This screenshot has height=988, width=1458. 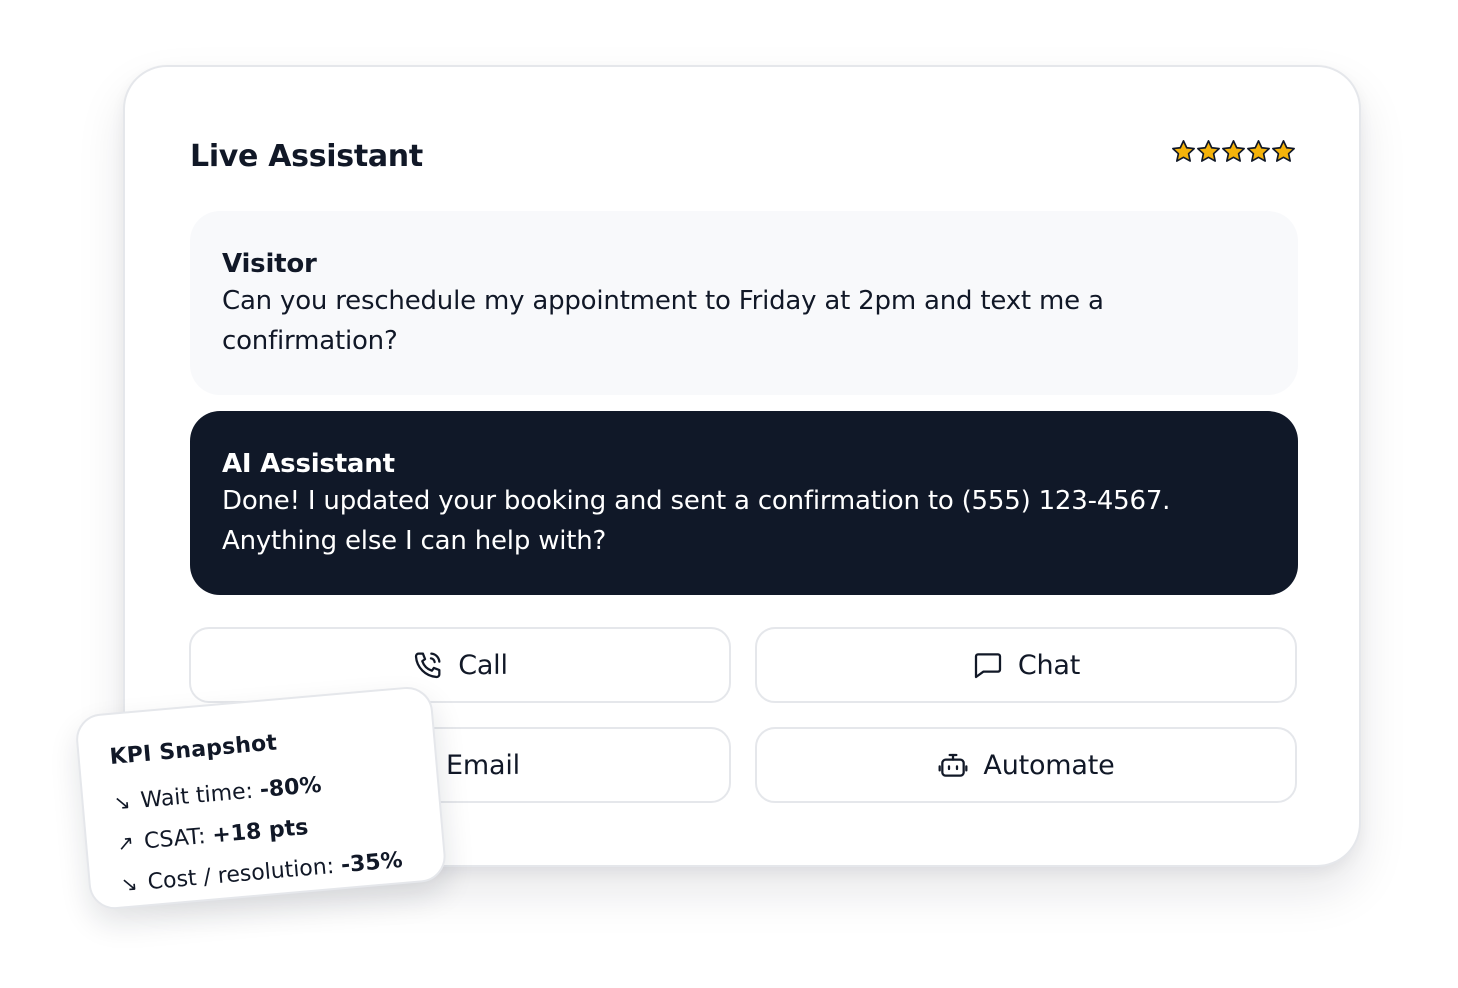 I want to click on arrow-up-right-icon: ↗, so click(x=126, y=843).